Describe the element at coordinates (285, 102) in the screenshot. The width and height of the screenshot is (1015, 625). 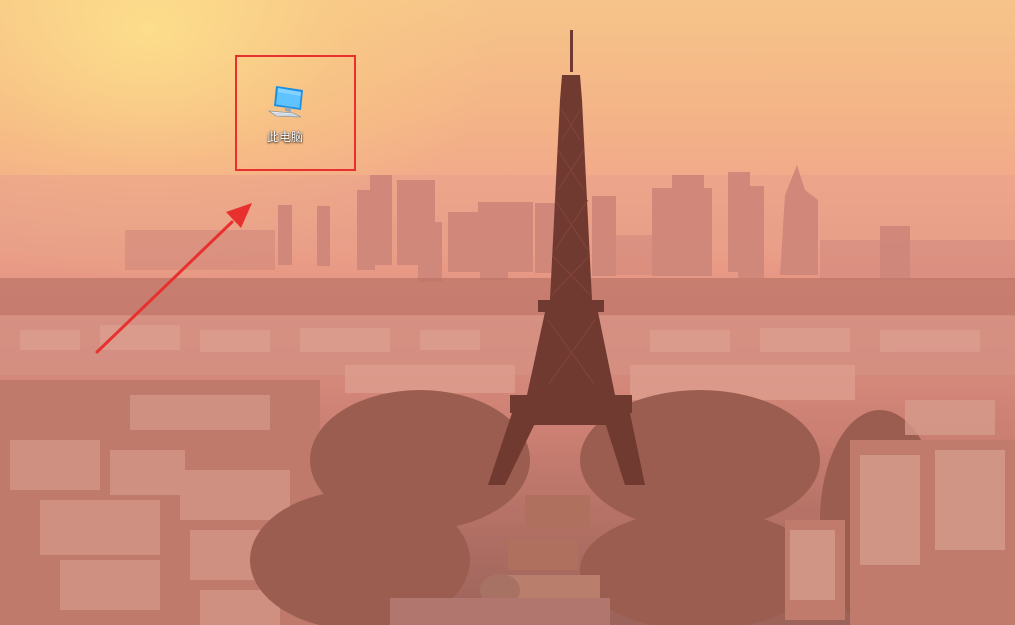
I see `monitor-icon` at that location.